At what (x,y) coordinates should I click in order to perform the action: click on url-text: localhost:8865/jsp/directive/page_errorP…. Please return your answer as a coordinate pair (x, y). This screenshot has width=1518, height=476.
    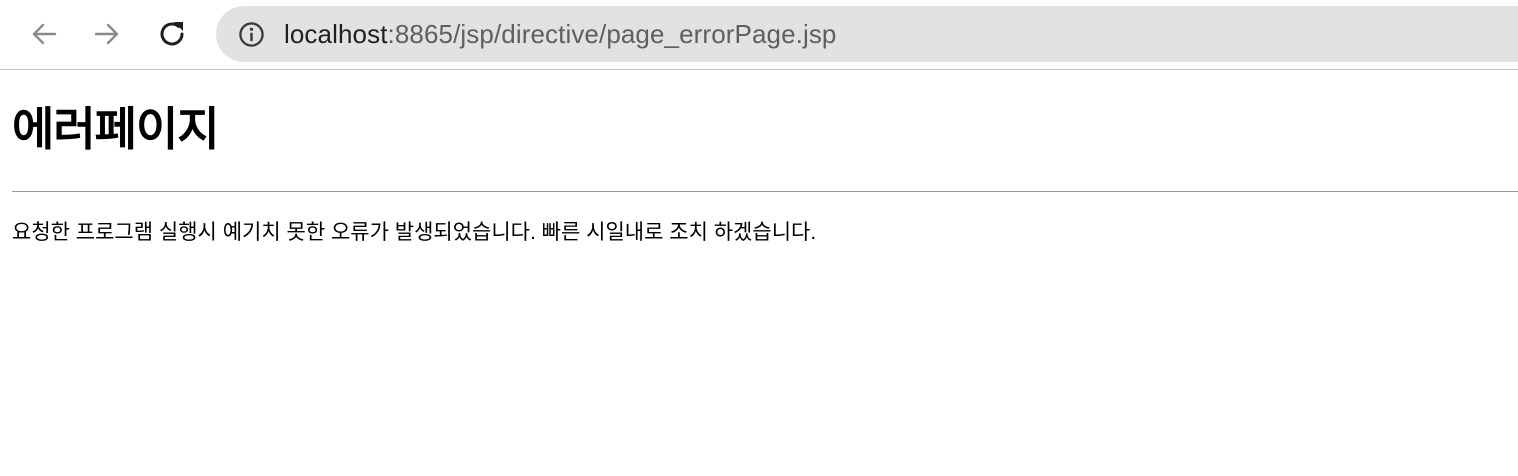
    Looking at the image, I should click on (560, 34).